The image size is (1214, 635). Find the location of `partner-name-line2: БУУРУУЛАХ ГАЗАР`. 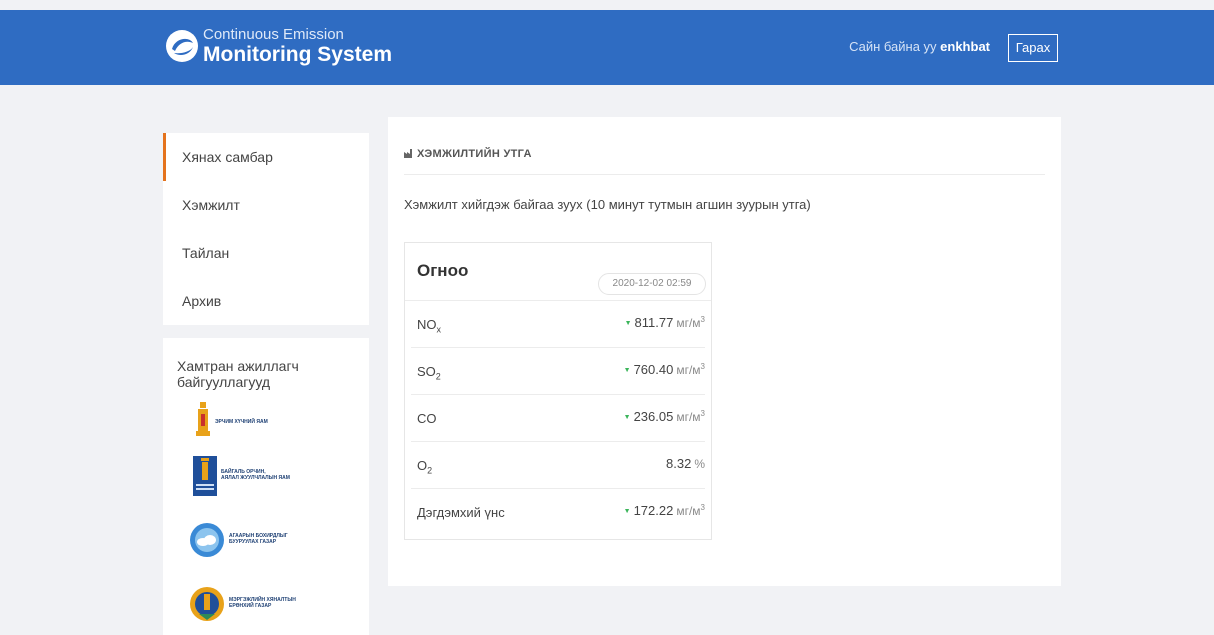

partner-name-line2: БУУРУУЛАХ ГАЗАР is located at coordinates (253, 542).